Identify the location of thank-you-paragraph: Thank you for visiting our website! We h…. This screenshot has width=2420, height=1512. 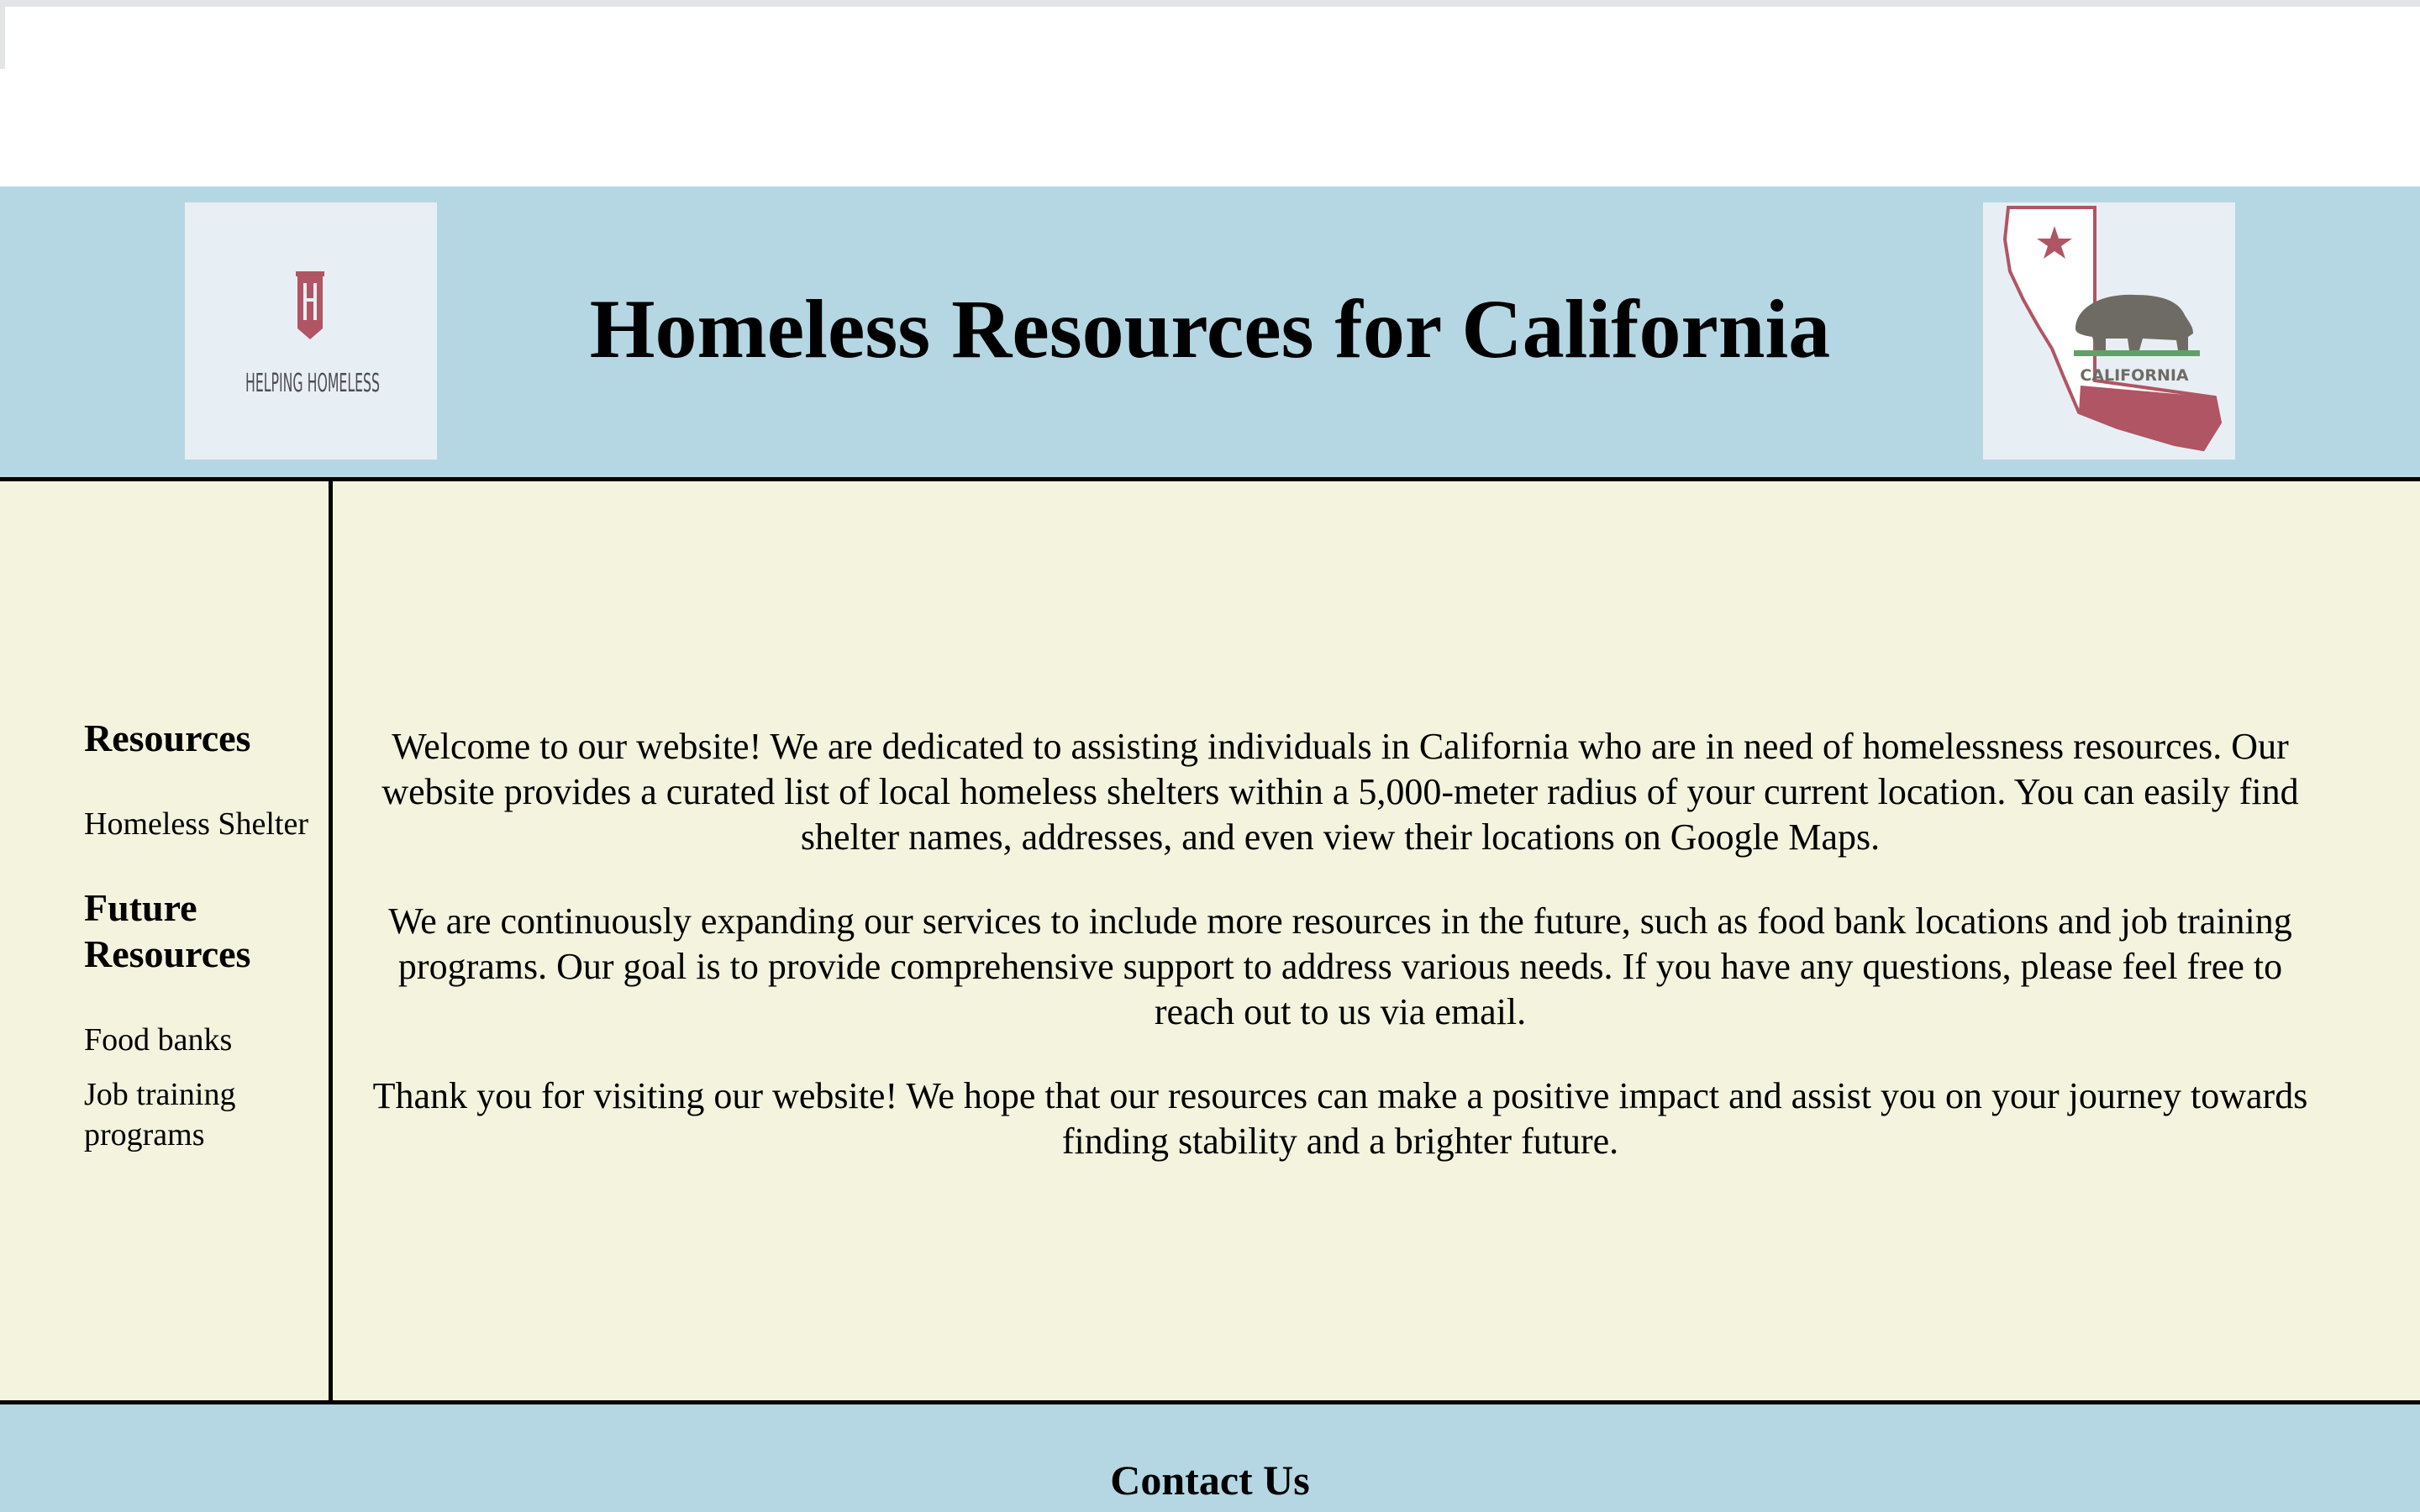
(1340, 1118).